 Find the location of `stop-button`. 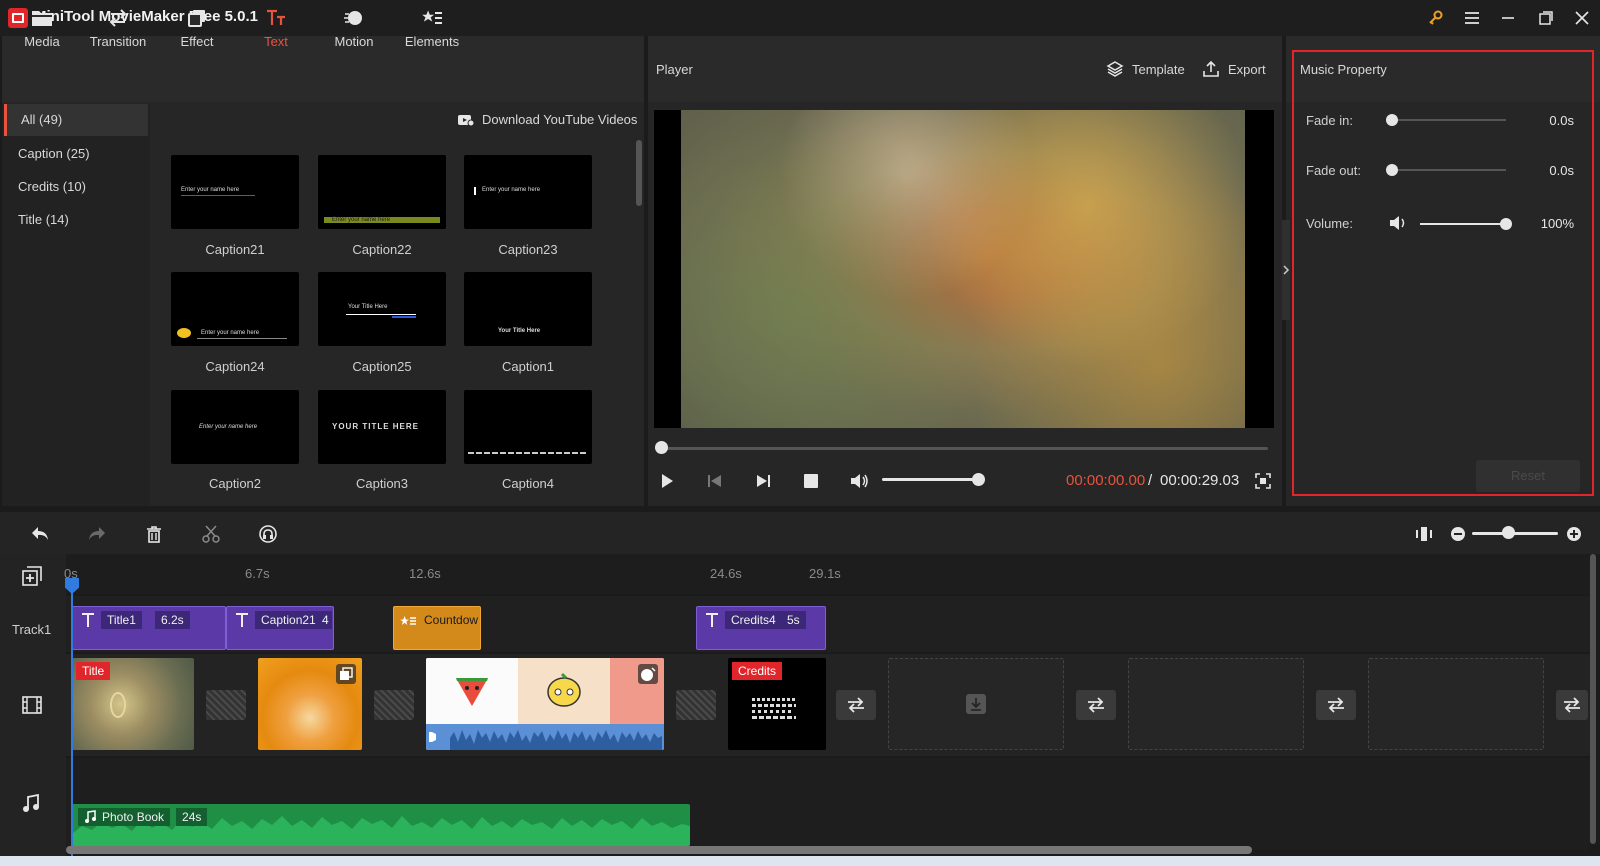

stop-button is located at coordinates (811, 481).